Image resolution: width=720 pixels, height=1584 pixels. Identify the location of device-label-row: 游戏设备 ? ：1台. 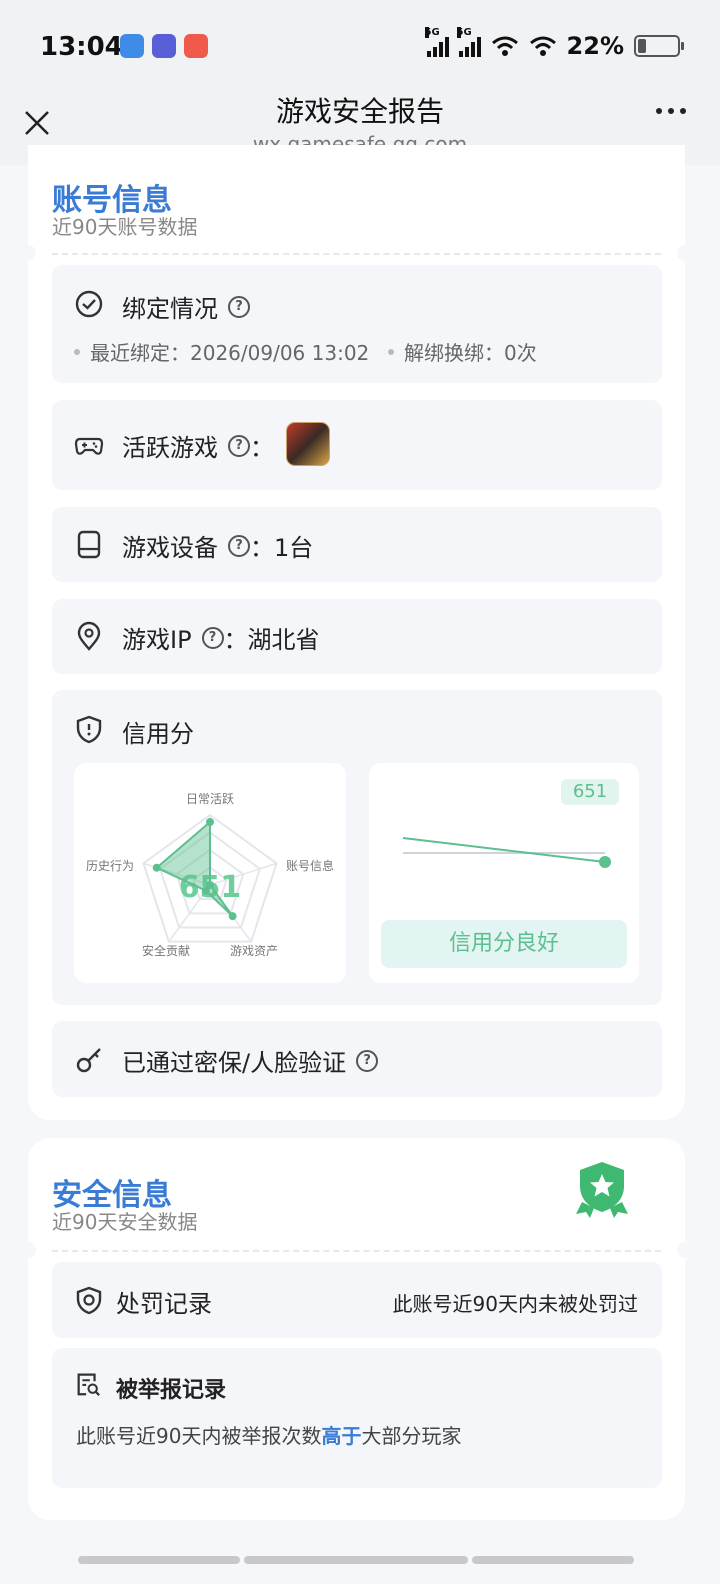
(217, 545).